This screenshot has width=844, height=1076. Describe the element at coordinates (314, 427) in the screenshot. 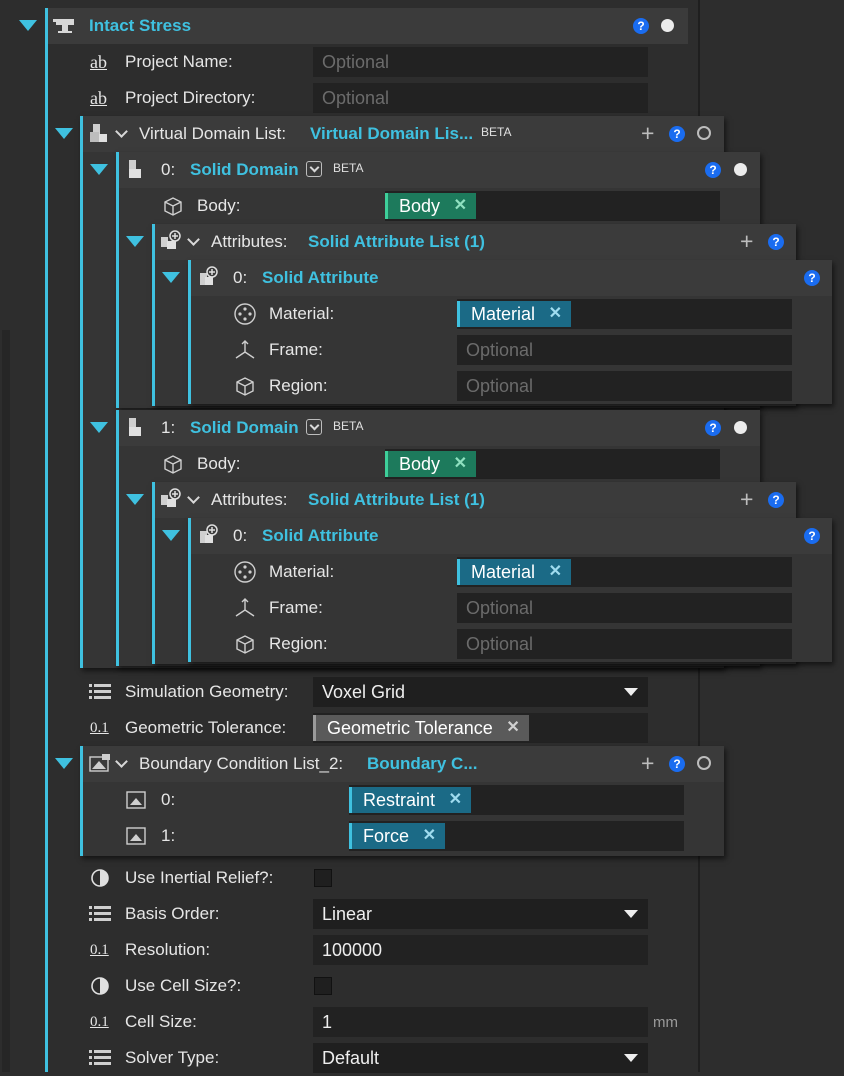

I see `domain-1-type-dropdown` at that location.